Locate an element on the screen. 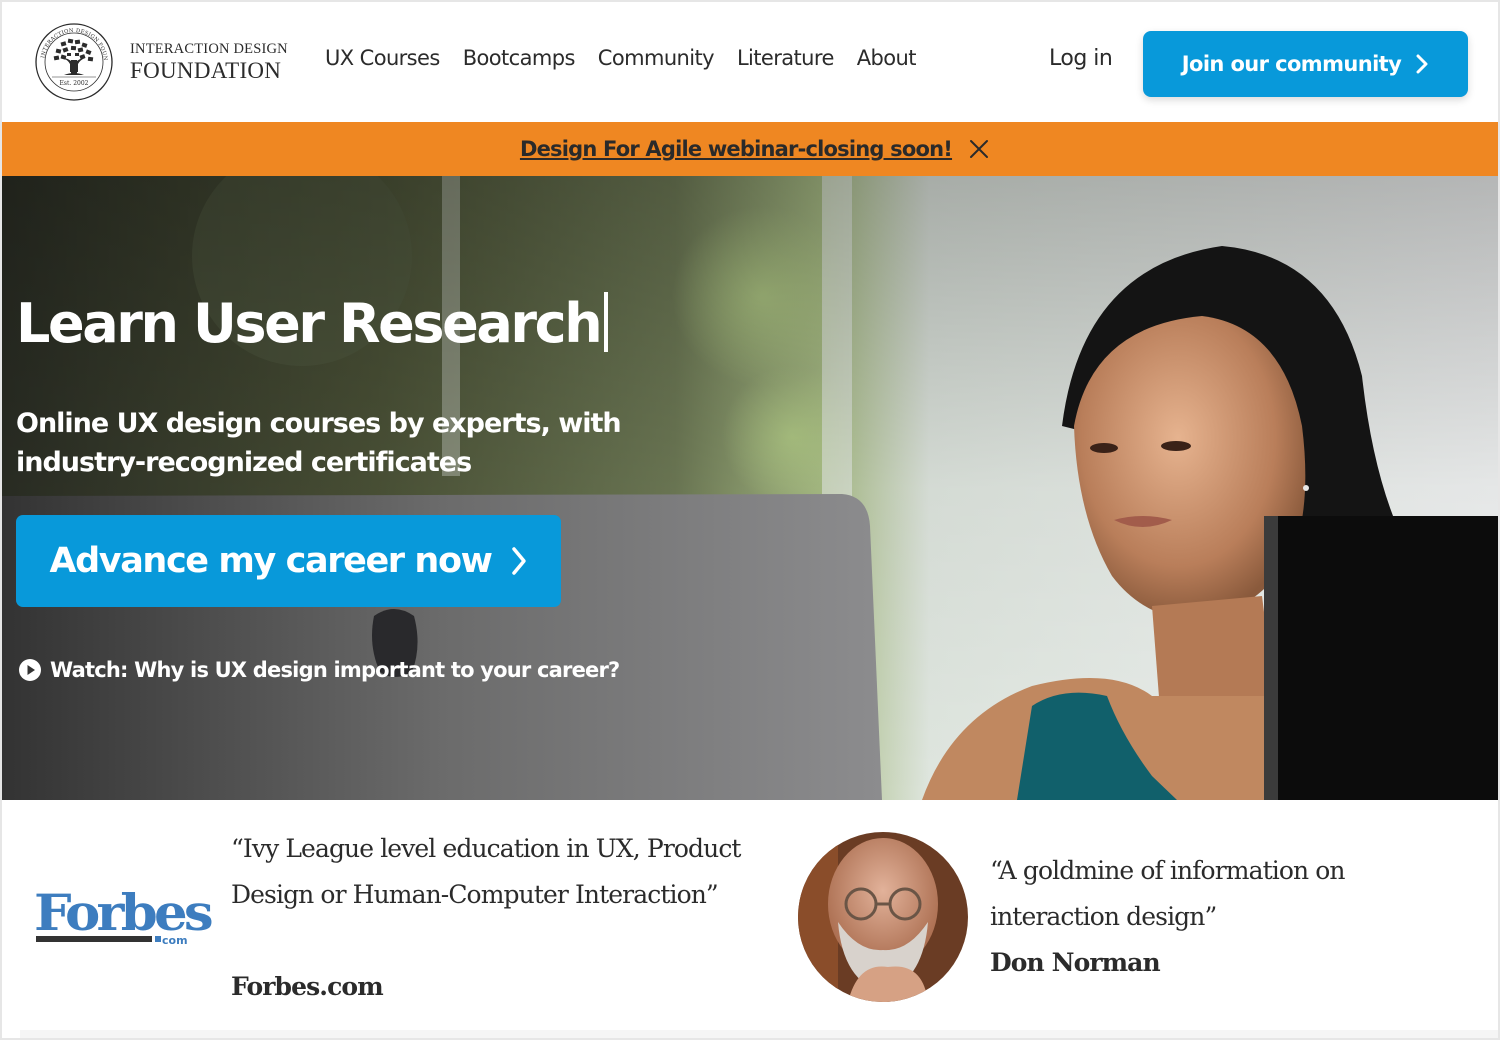  tree-emblem-icon: INTERACTION DESIGN FOUNDATION is located at coordinates (73, 61).